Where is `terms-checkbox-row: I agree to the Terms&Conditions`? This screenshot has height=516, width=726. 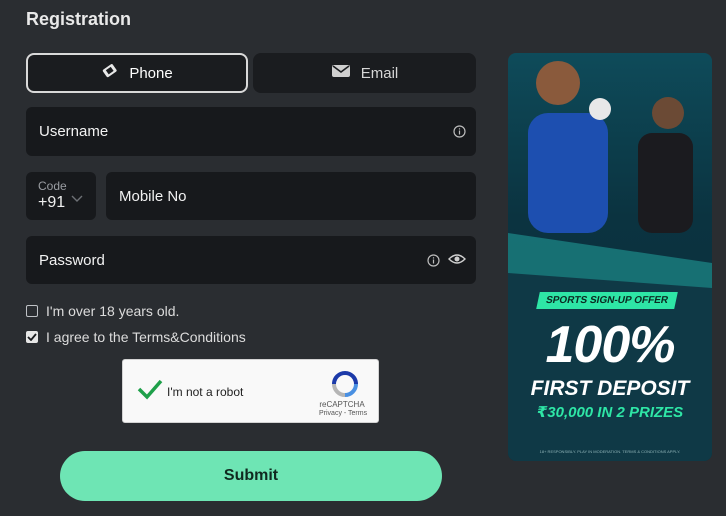 terms-checkbox-row: I agree to the Terms&Conditions is located at coordinates (136, 337).